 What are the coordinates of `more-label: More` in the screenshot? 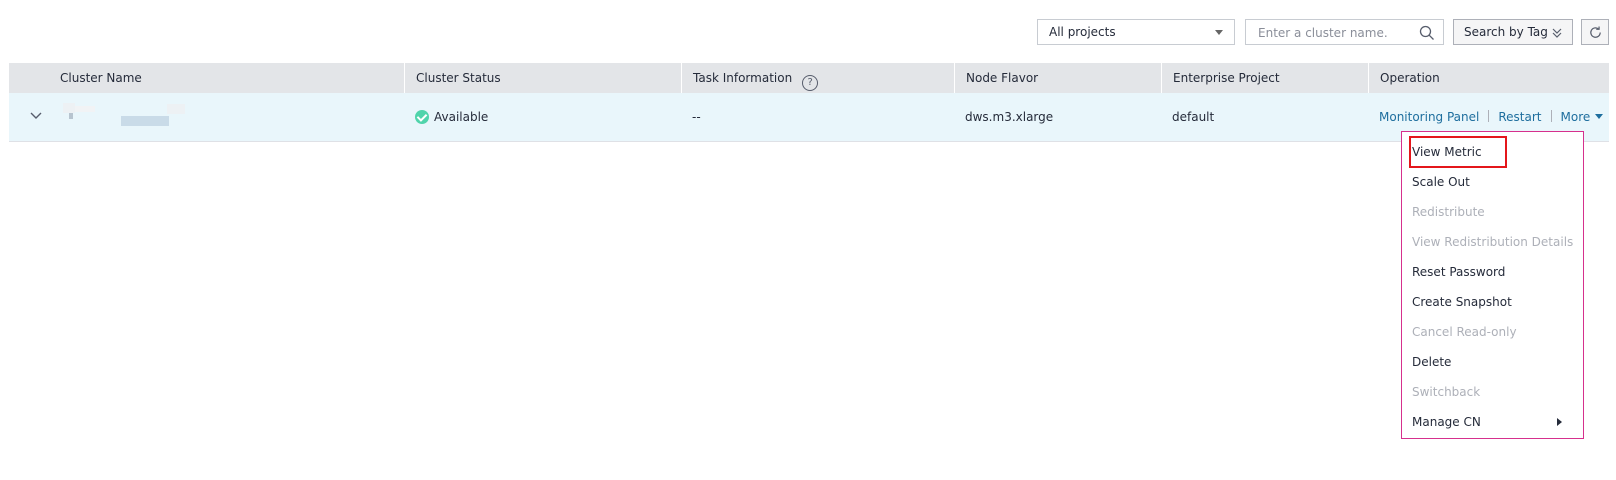 It's located at (1575, 117).